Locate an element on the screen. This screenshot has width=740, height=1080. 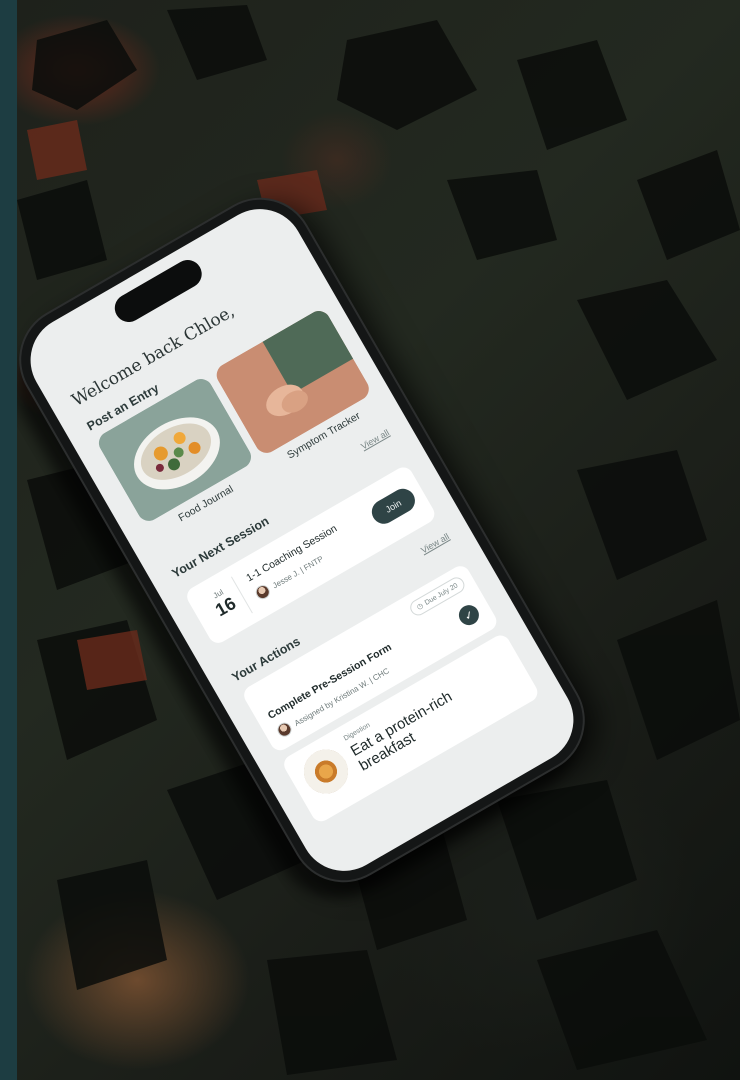
session-date: Jul 16 is located at coordinates (225, 604).